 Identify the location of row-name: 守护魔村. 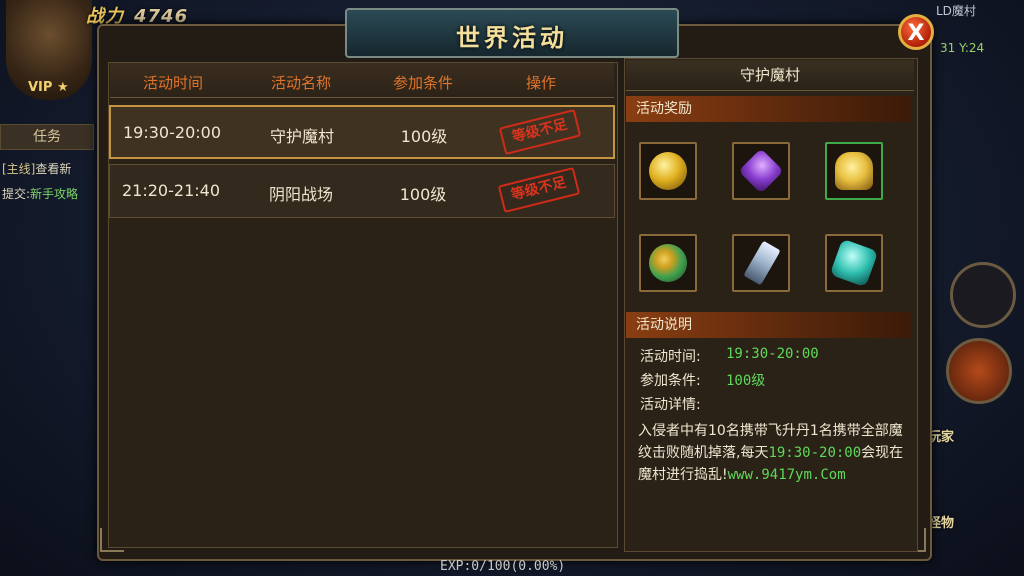
(301, 136).